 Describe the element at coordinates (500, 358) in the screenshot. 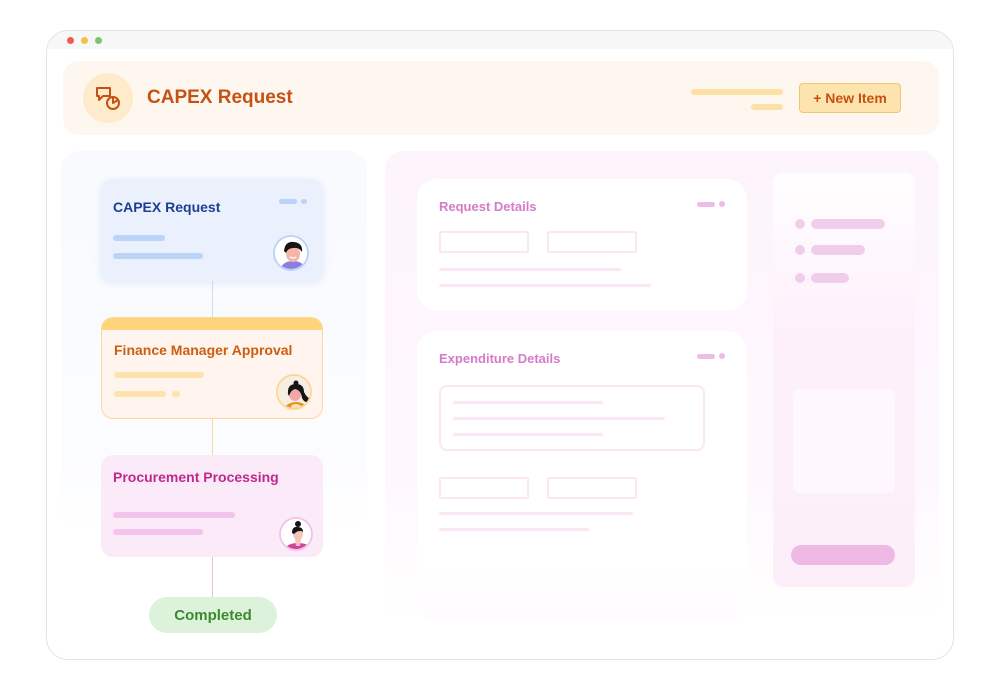

I see `section-title: Expenditure Details` at that location.